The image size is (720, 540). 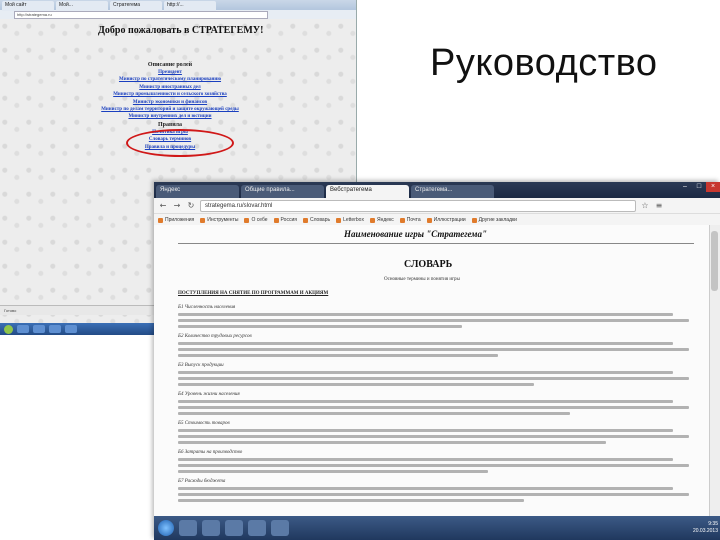 What do you see at coordinates (170, 79) in the screenshot?
I see `role-link: Министр по стратегическому планированию` at bounding box center [170, 79].